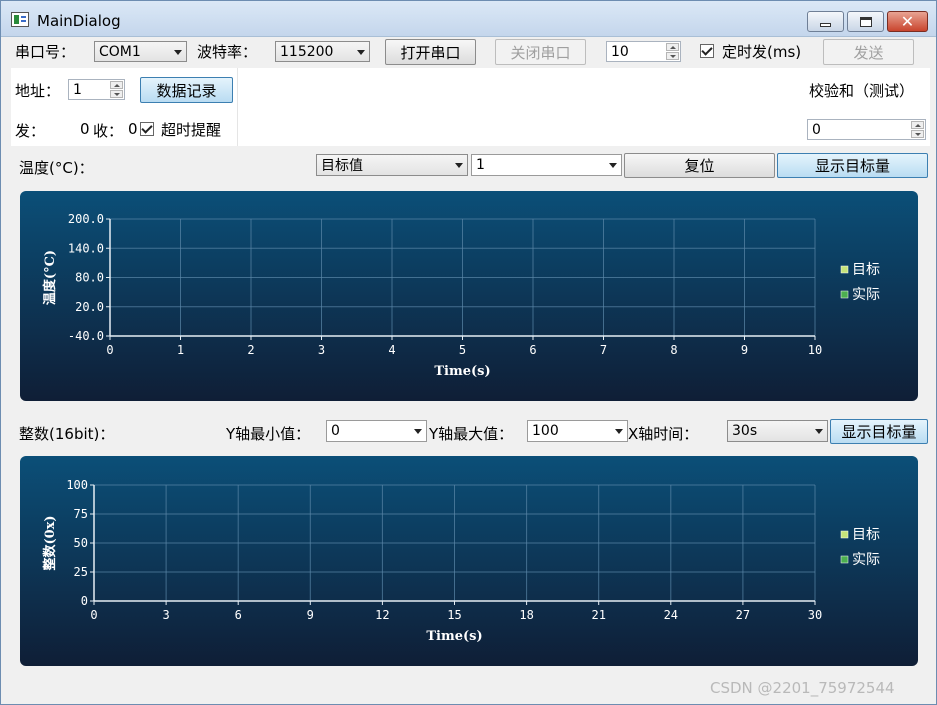 The height and width of the screenshot is (705, 937). What do you see at coordinates (376, 431) in the screenshot?
I see `ymin-select: 0` at bounding box center [376, 431].